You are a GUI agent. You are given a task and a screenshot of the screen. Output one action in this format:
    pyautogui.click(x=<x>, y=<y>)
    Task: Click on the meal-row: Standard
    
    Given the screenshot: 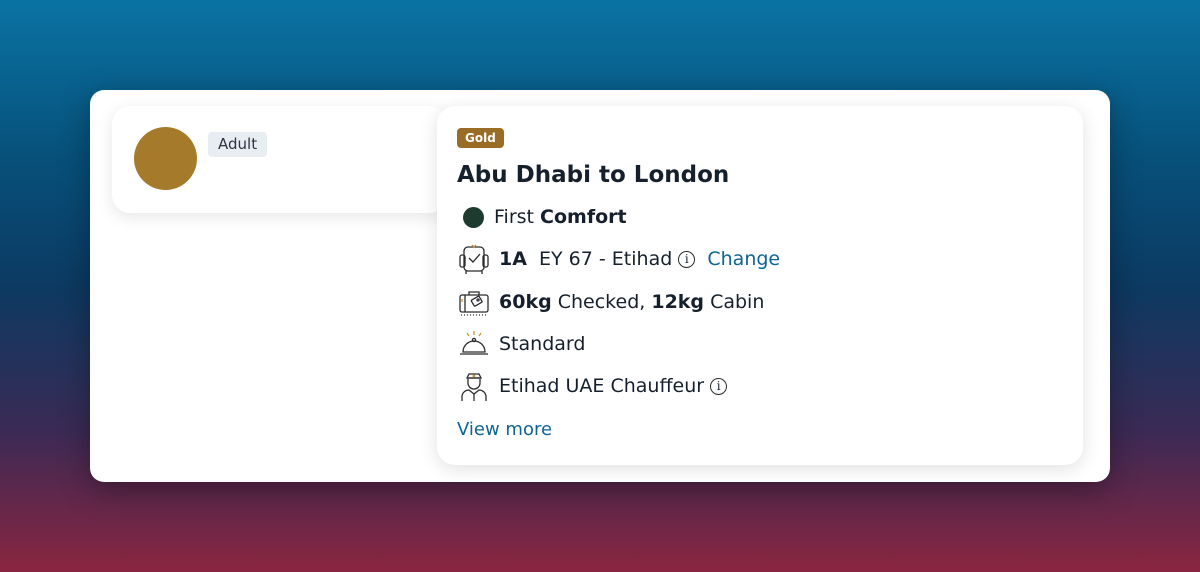 What is the action you would take?
    pyautogui.click(x=521, y=344)
    